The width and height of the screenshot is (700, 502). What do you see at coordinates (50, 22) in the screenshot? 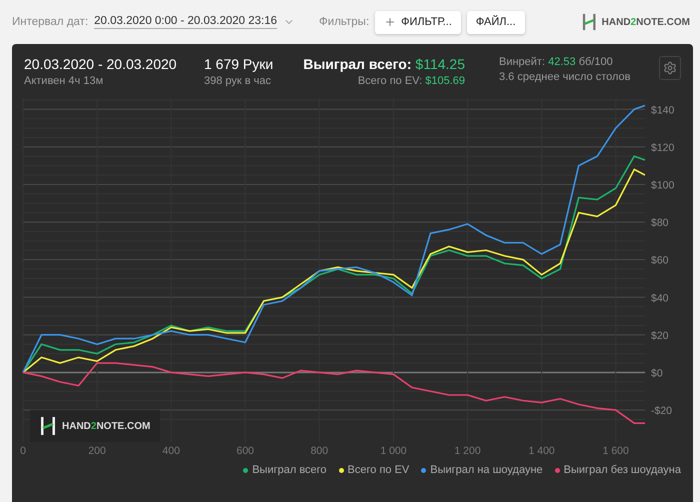
I see `date-label: Интервал дат:` at bounding box center [50, 22].